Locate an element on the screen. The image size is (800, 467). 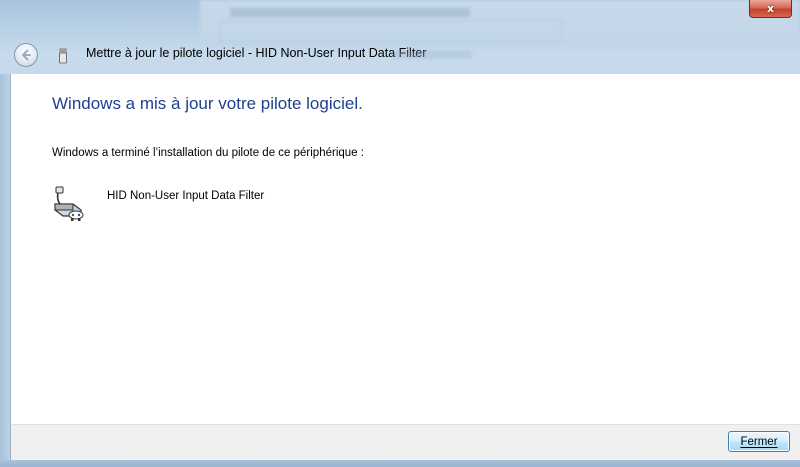
device-name: HID Non-User Input Data Filter is located at coordinates (186, 196).